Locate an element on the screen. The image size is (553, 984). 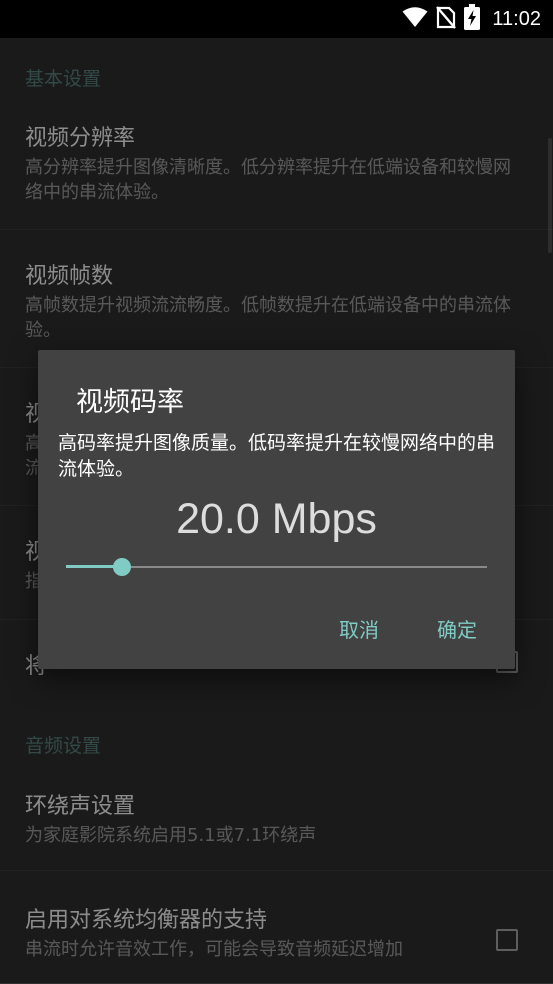
status-bar: 11:02 is located at coordinates (276, 19).